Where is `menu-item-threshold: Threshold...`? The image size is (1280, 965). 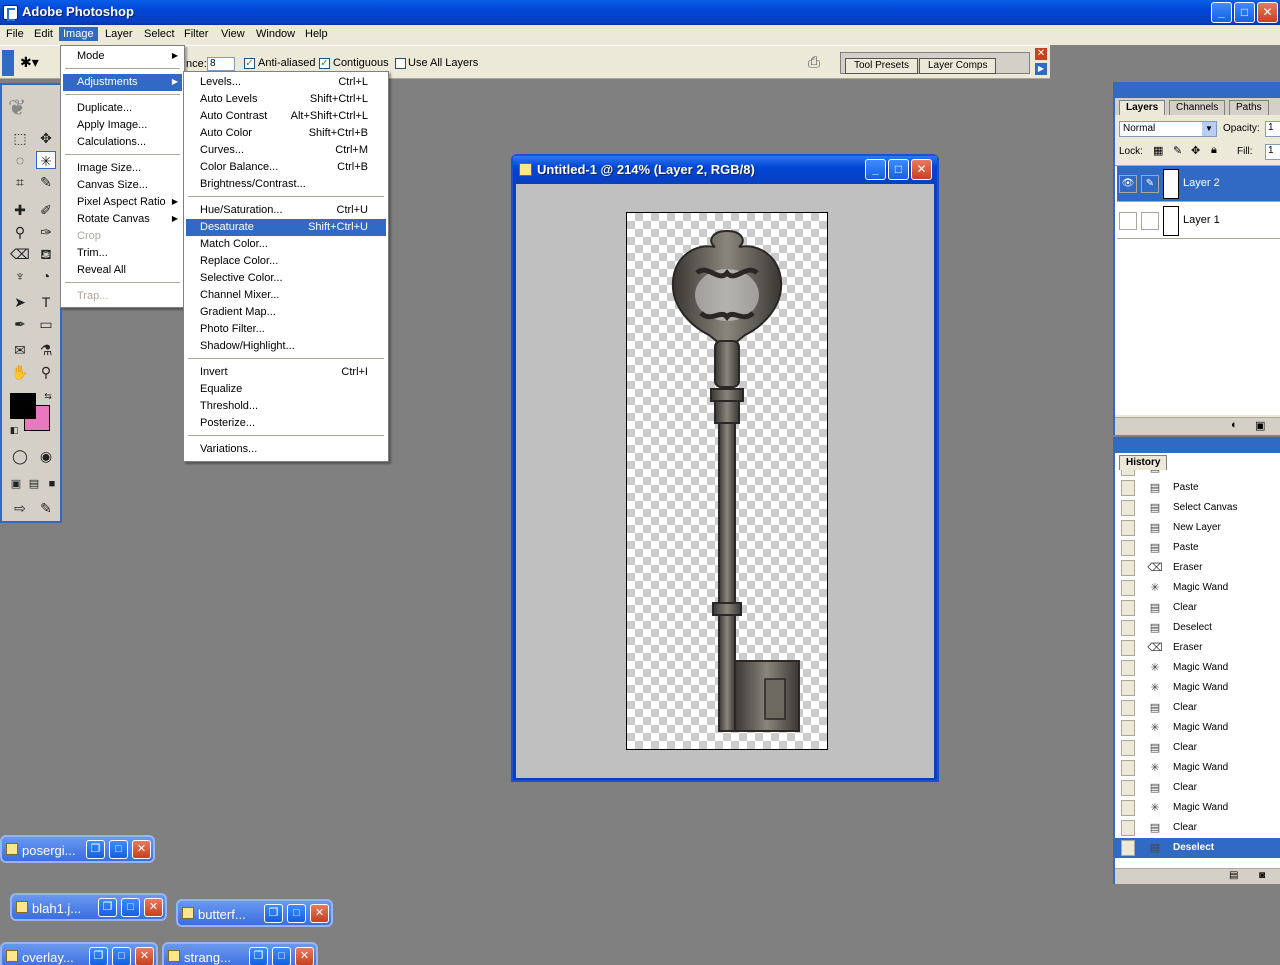
menu-item-threshold: Threshold... is located at coordinates (286, 406).